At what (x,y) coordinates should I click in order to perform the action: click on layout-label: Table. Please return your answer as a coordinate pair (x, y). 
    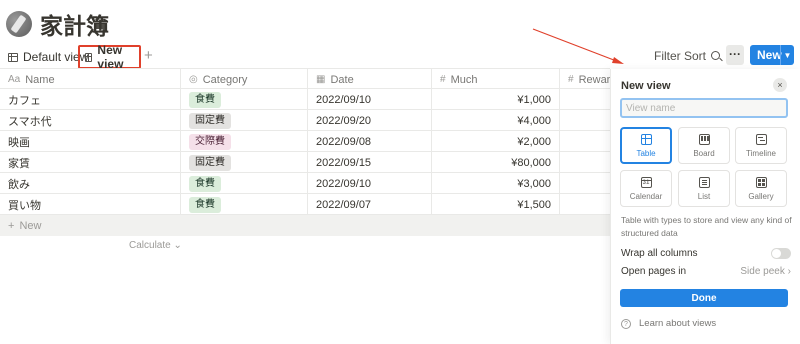
    Looking at the image, I should click on (646, 153).